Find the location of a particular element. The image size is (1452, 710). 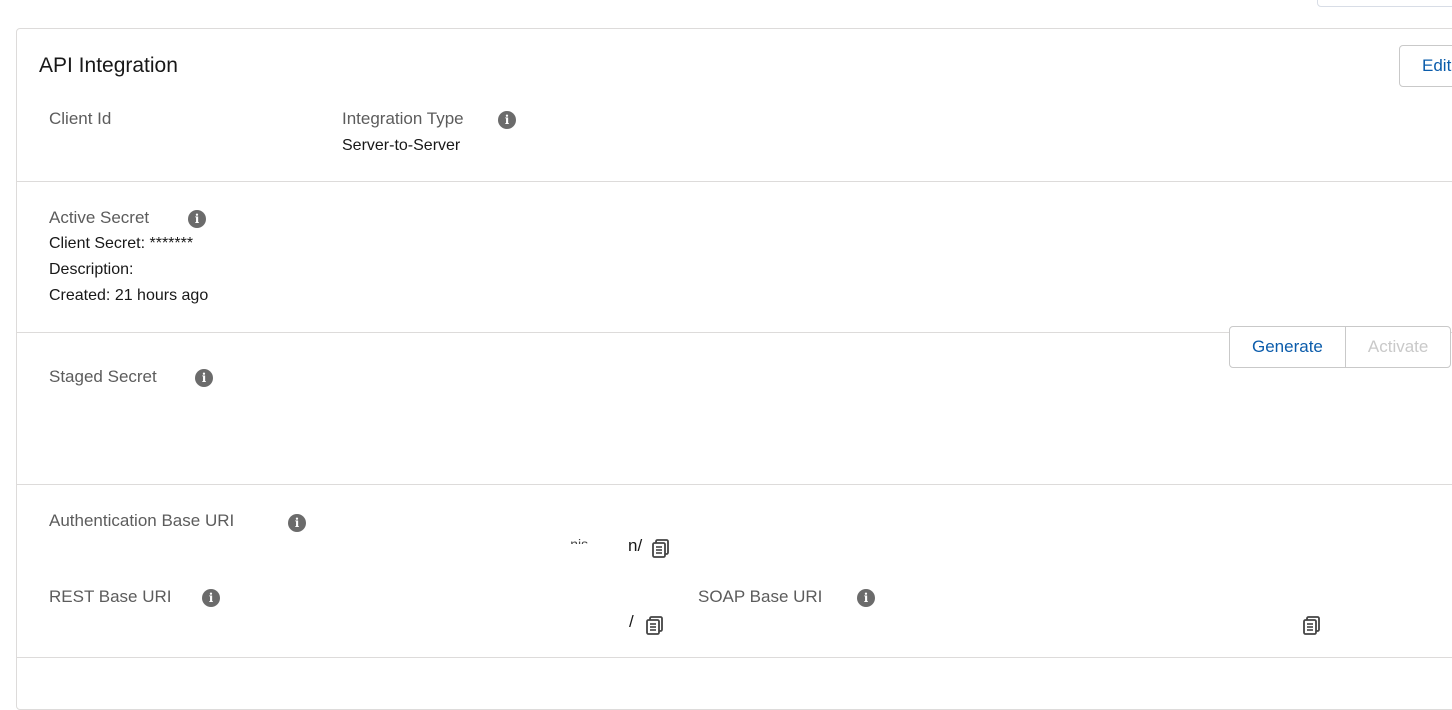

soap-base-uri-copy-icon is located at coordinates (1312, 625).